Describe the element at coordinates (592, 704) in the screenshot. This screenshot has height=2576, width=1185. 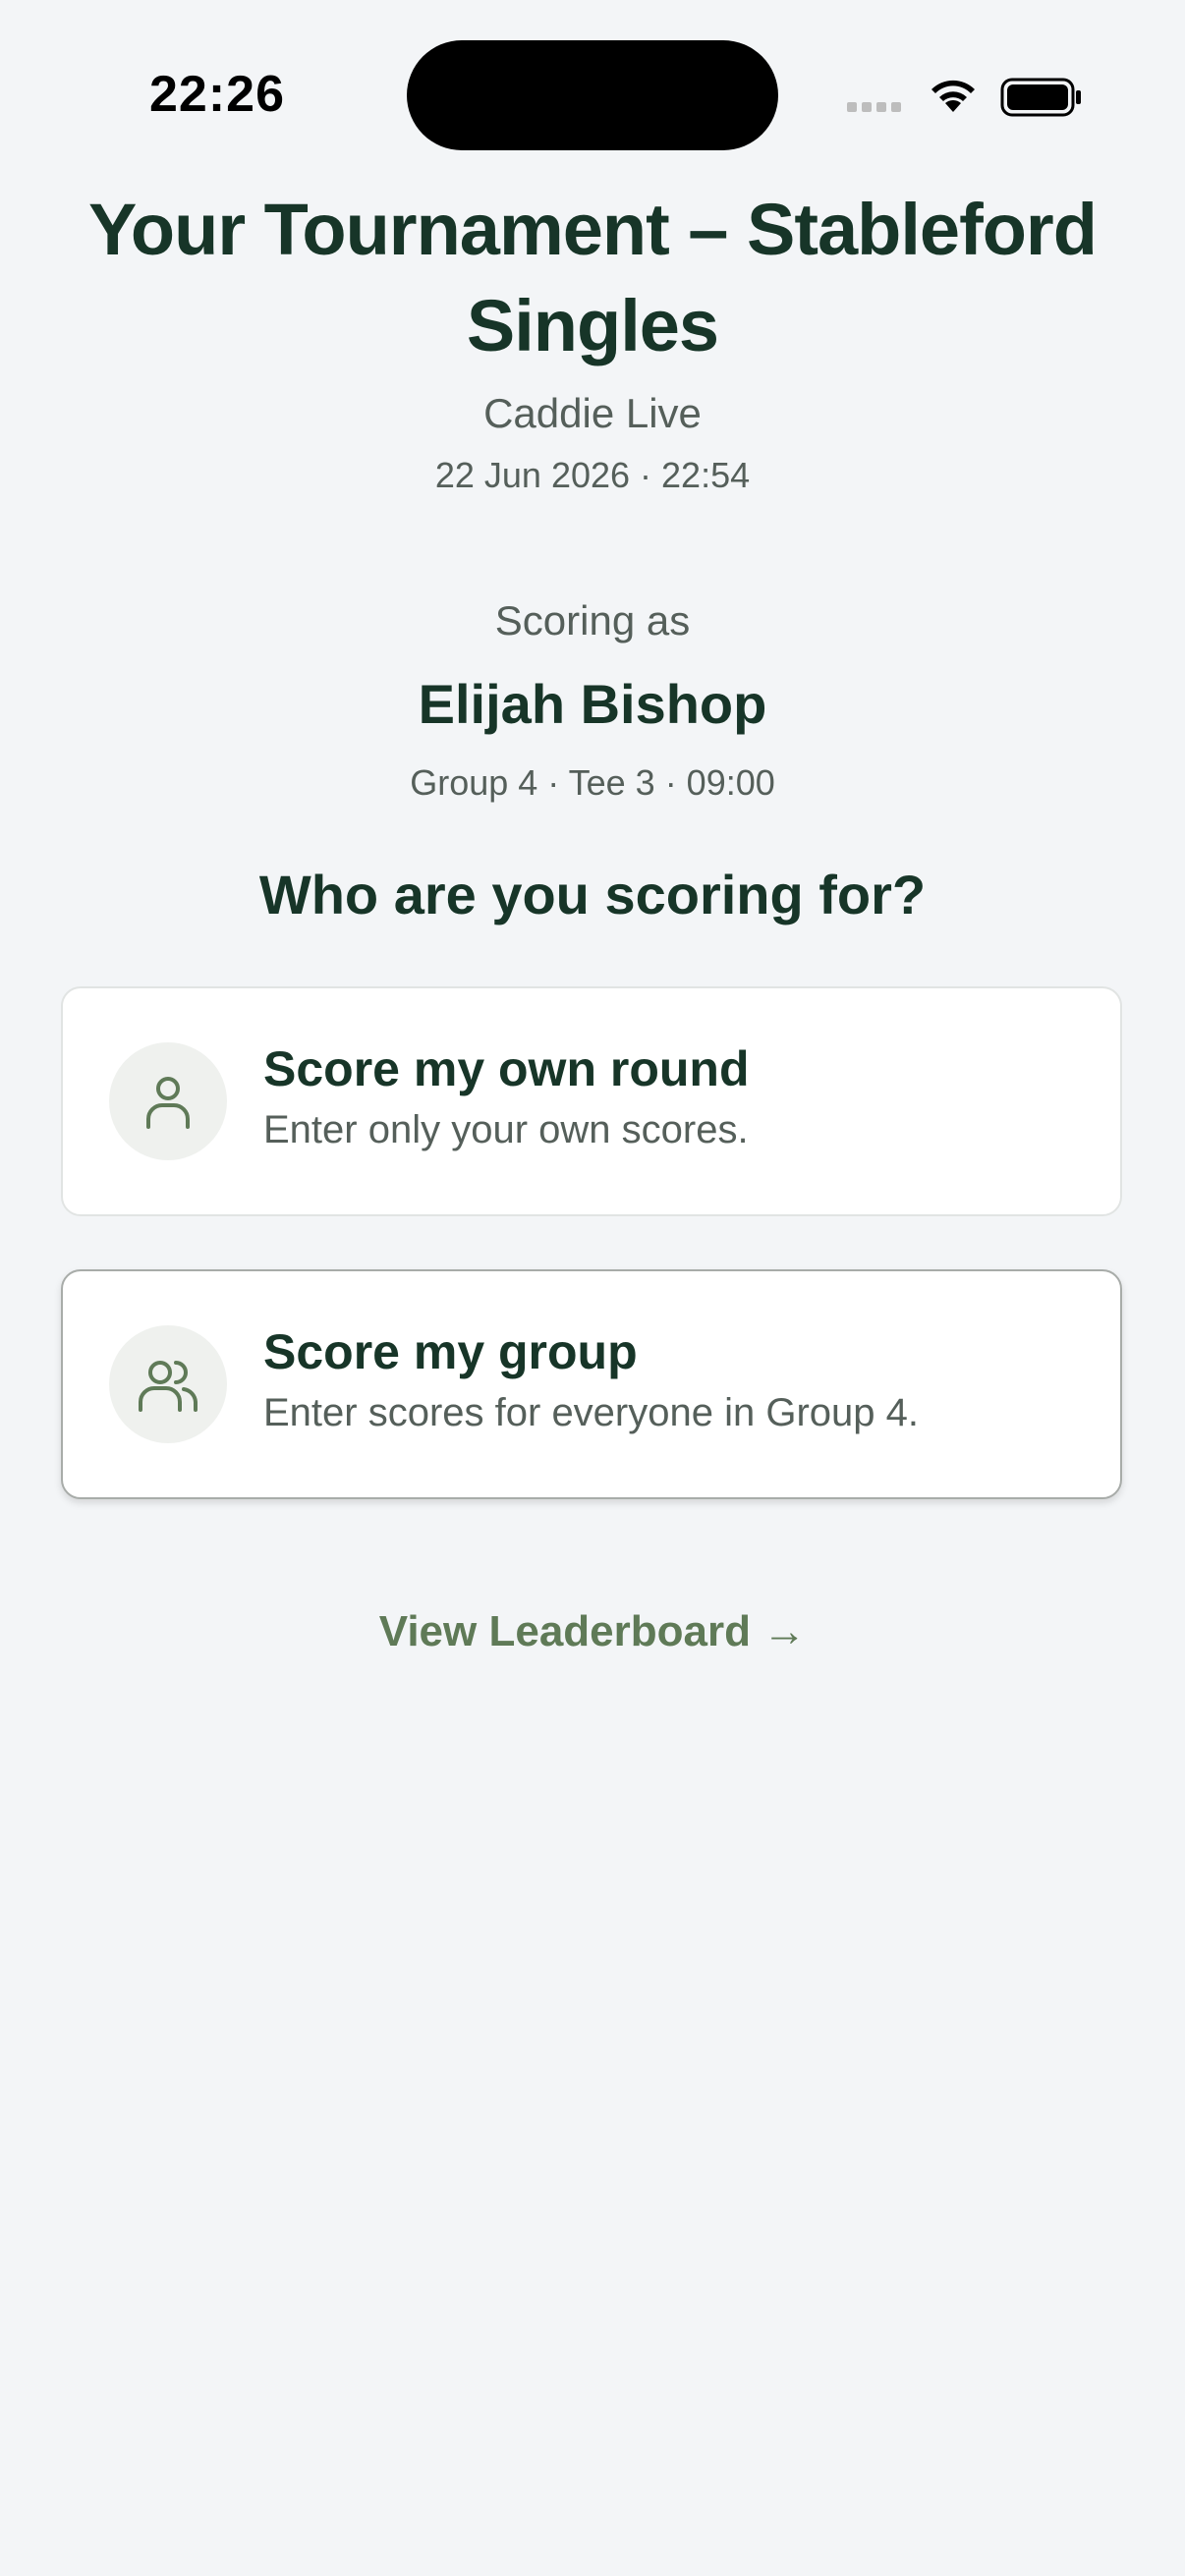
I see `player-name: Elijah Bishop` at that location.